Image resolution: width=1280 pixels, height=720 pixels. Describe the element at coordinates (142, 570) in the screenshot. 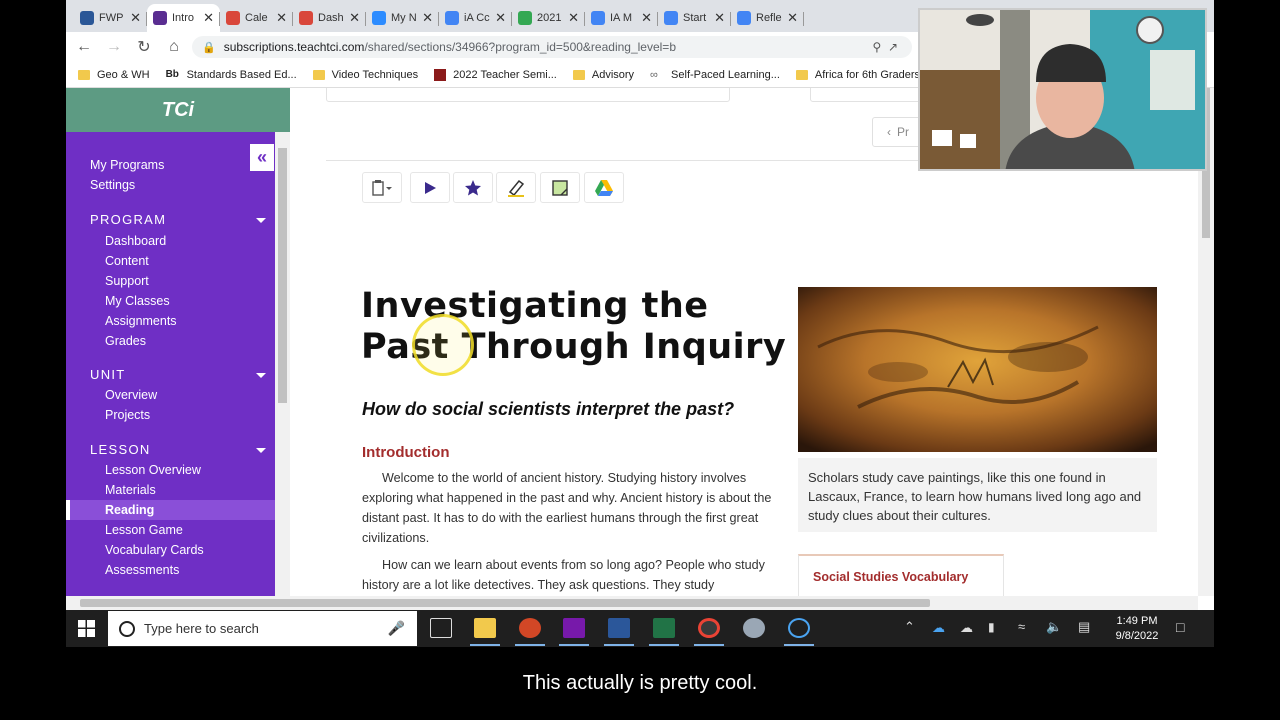

I see `sidebar-item-assessments: Assessments` at that location.